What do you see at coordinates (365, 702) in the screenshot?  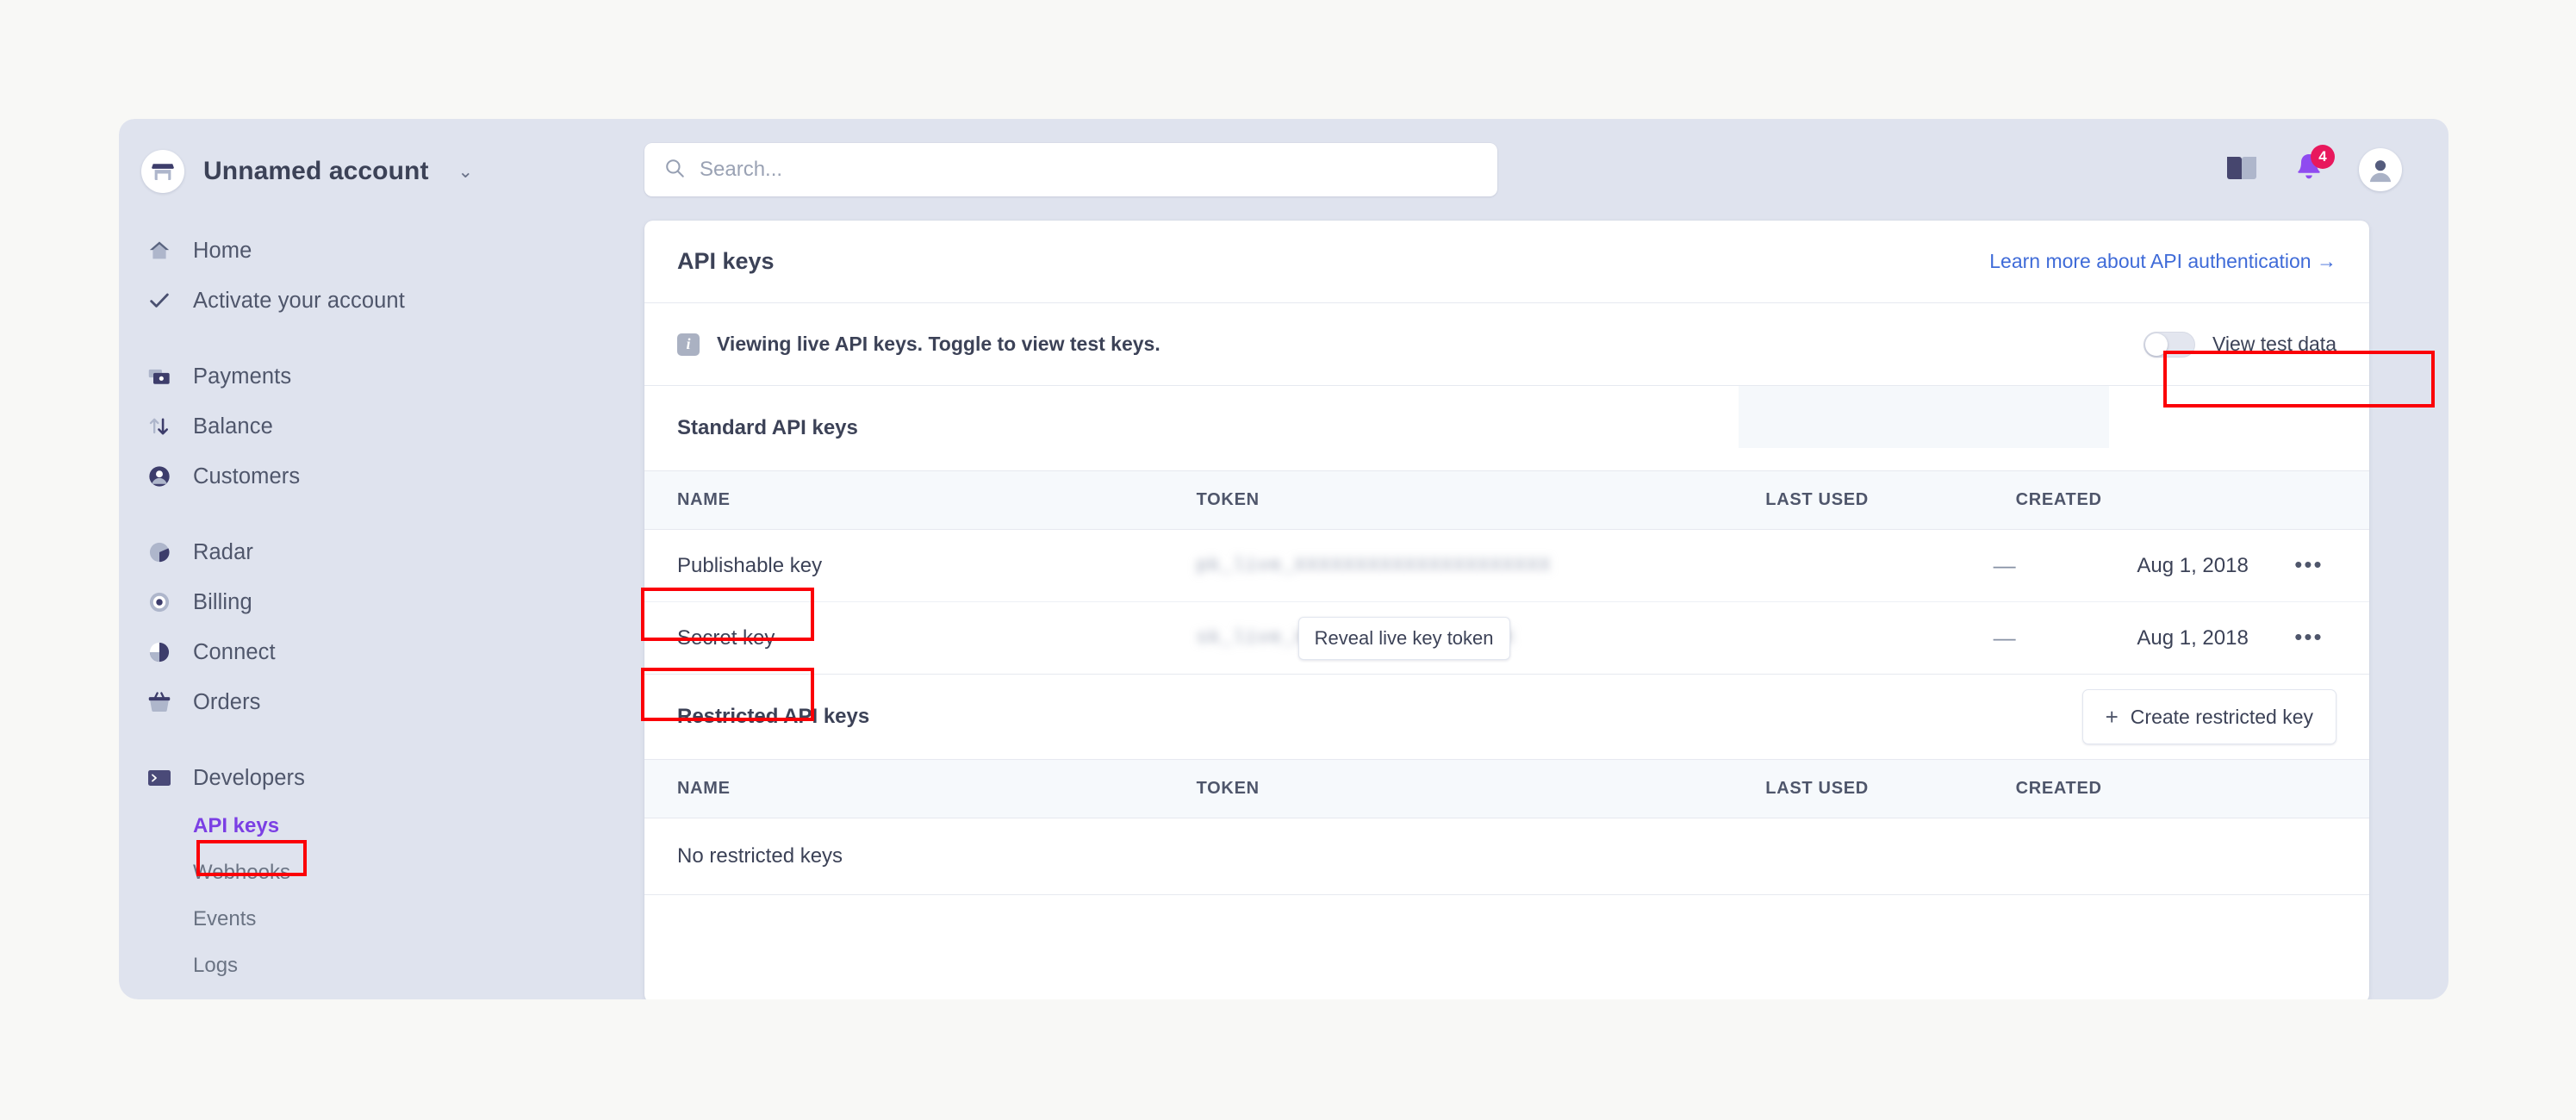 I see `sidebar-item-orders: Orders` at bounding box center [365, 702].